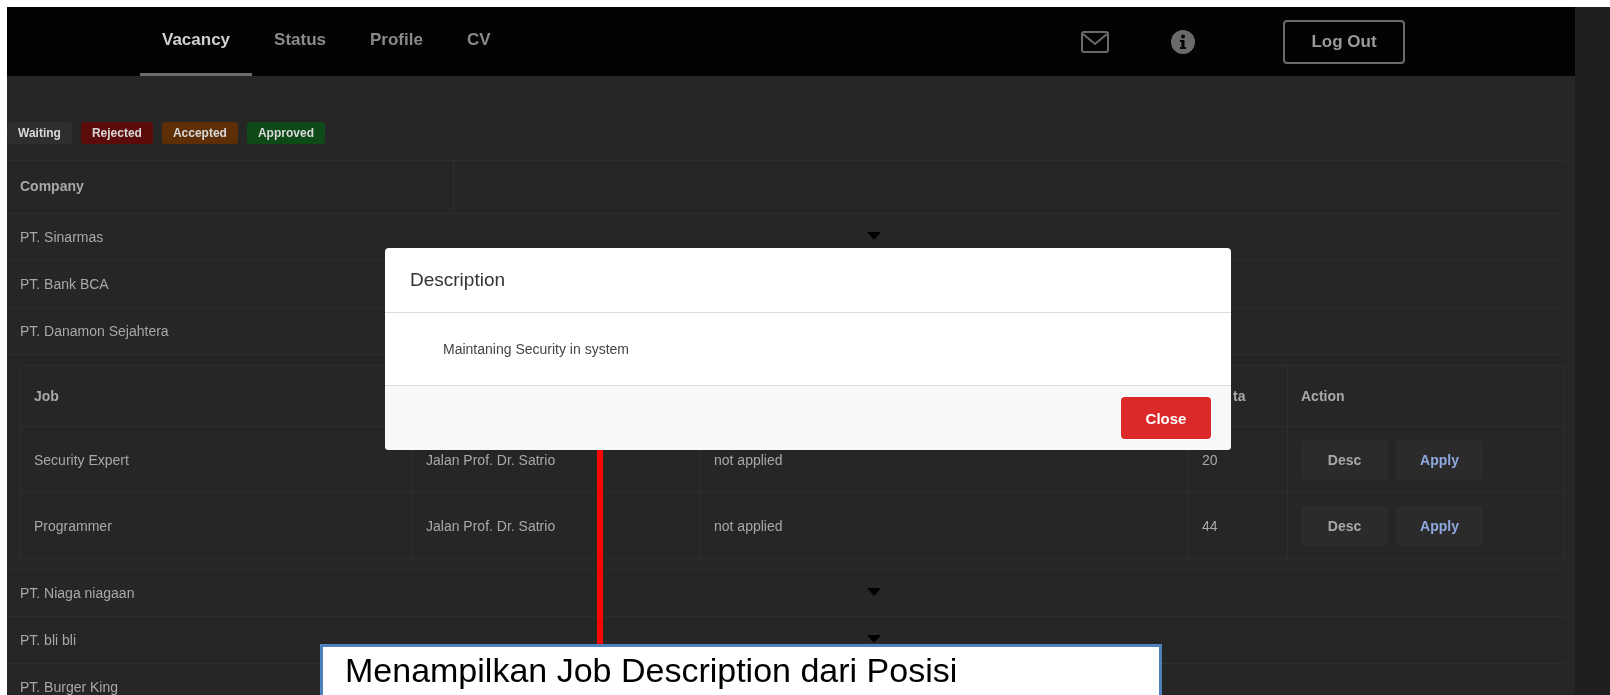 The width and height of the screenshot is (1610, 695). Describe the element at coordinates (285, 133) in the screenshot. I see `status-badge: Approved` at that location.